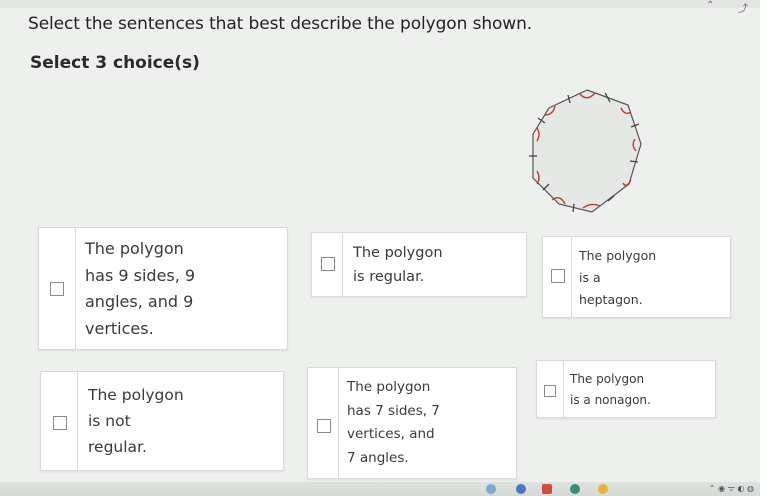  I want to click on choice-2-line-1: The polygon, so click(398, 253).